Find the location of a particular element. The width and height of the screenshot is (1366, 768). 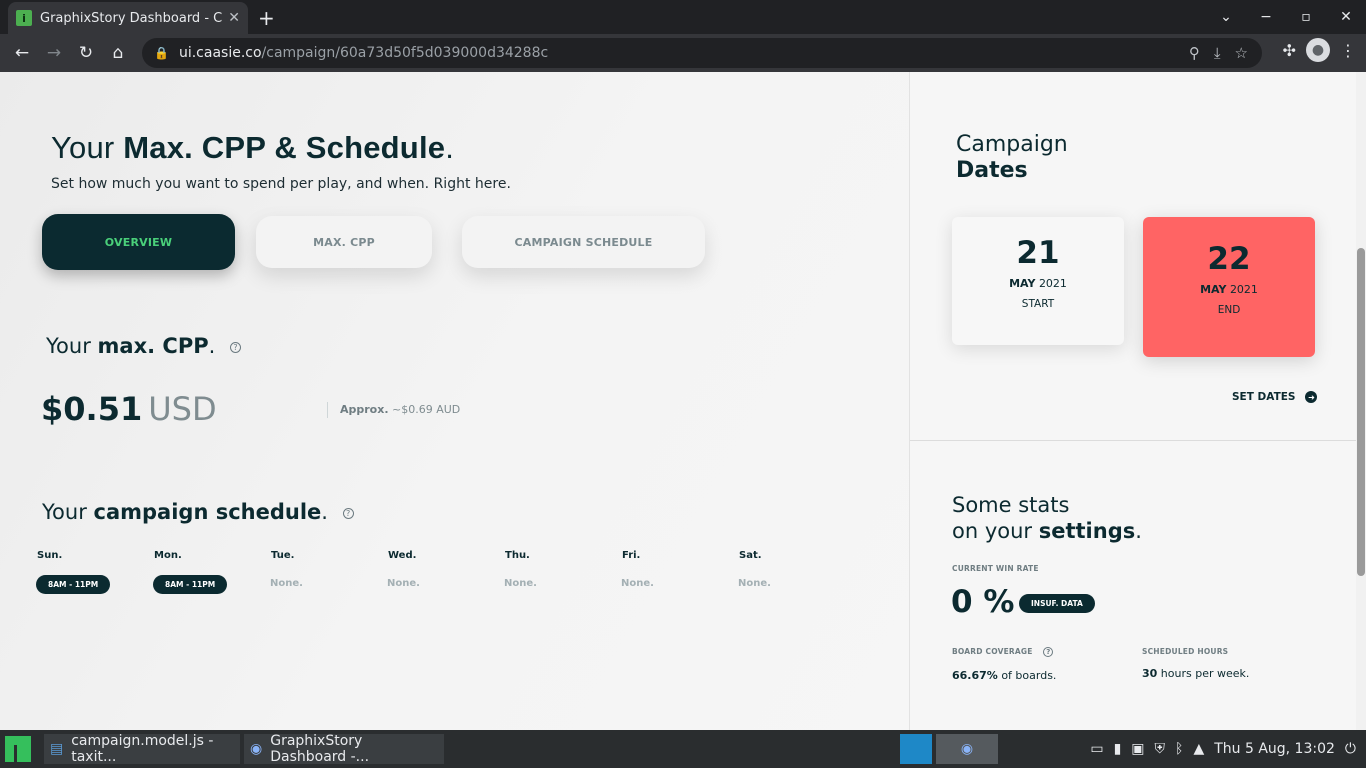

system-tray: ▭ ▮ ▣ ⛨ ᛒ ▲ Thu 5 Aug, 13:02 ⏻ is located at coordinates (1223, 749).